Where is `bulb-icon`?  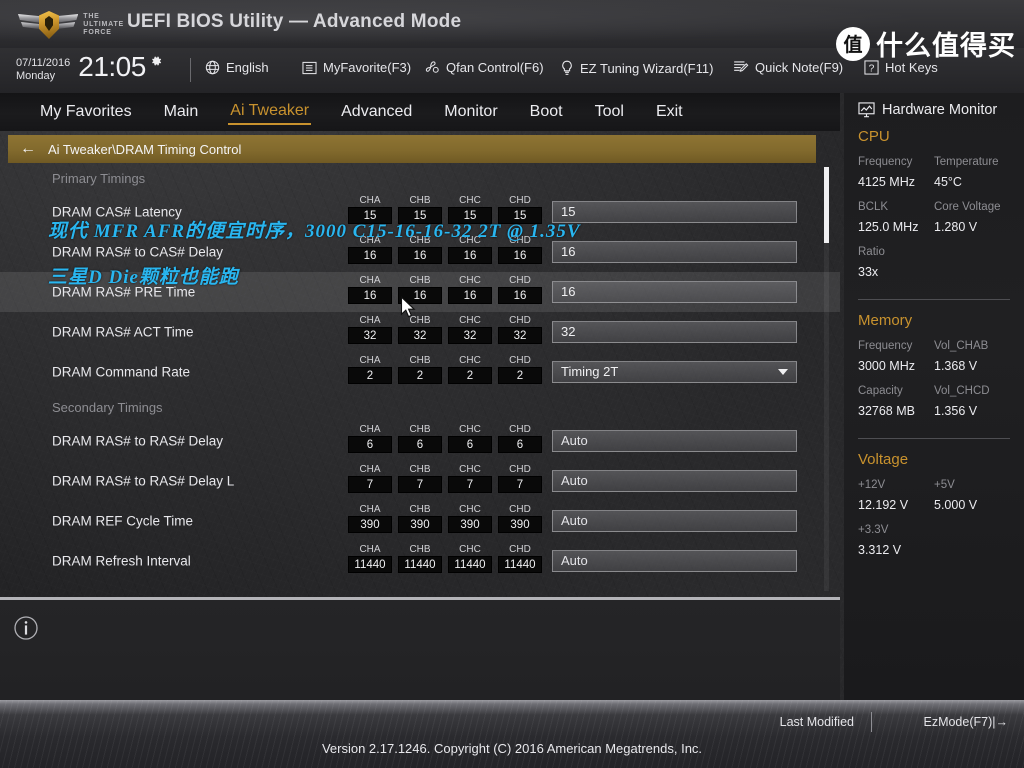
bulb-icon is located at coordinates (567, 67).